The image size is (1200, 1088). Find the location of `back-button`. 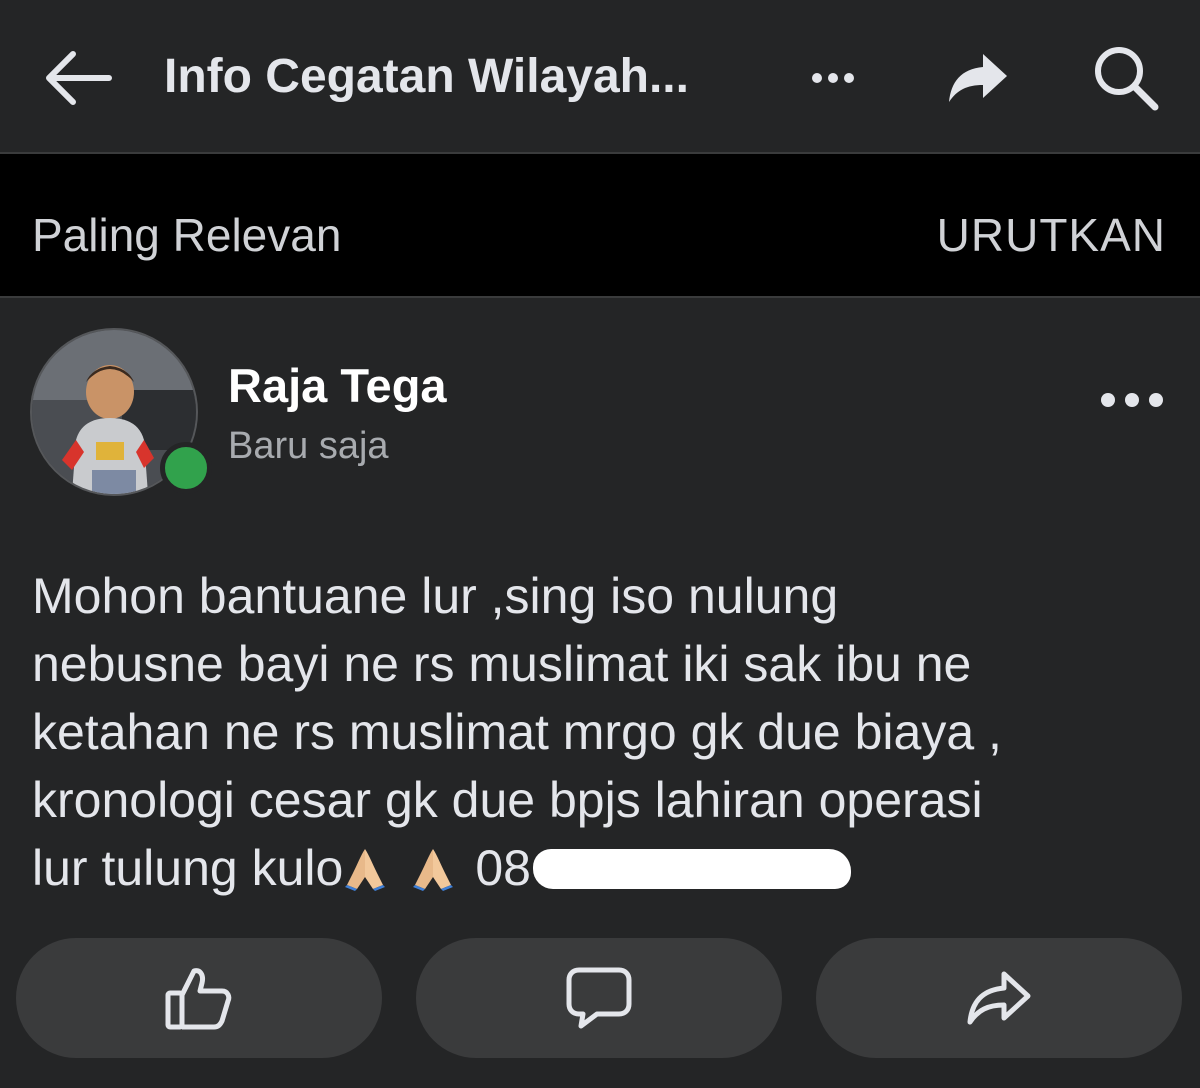

back-button is located at coordinates (78, 78).